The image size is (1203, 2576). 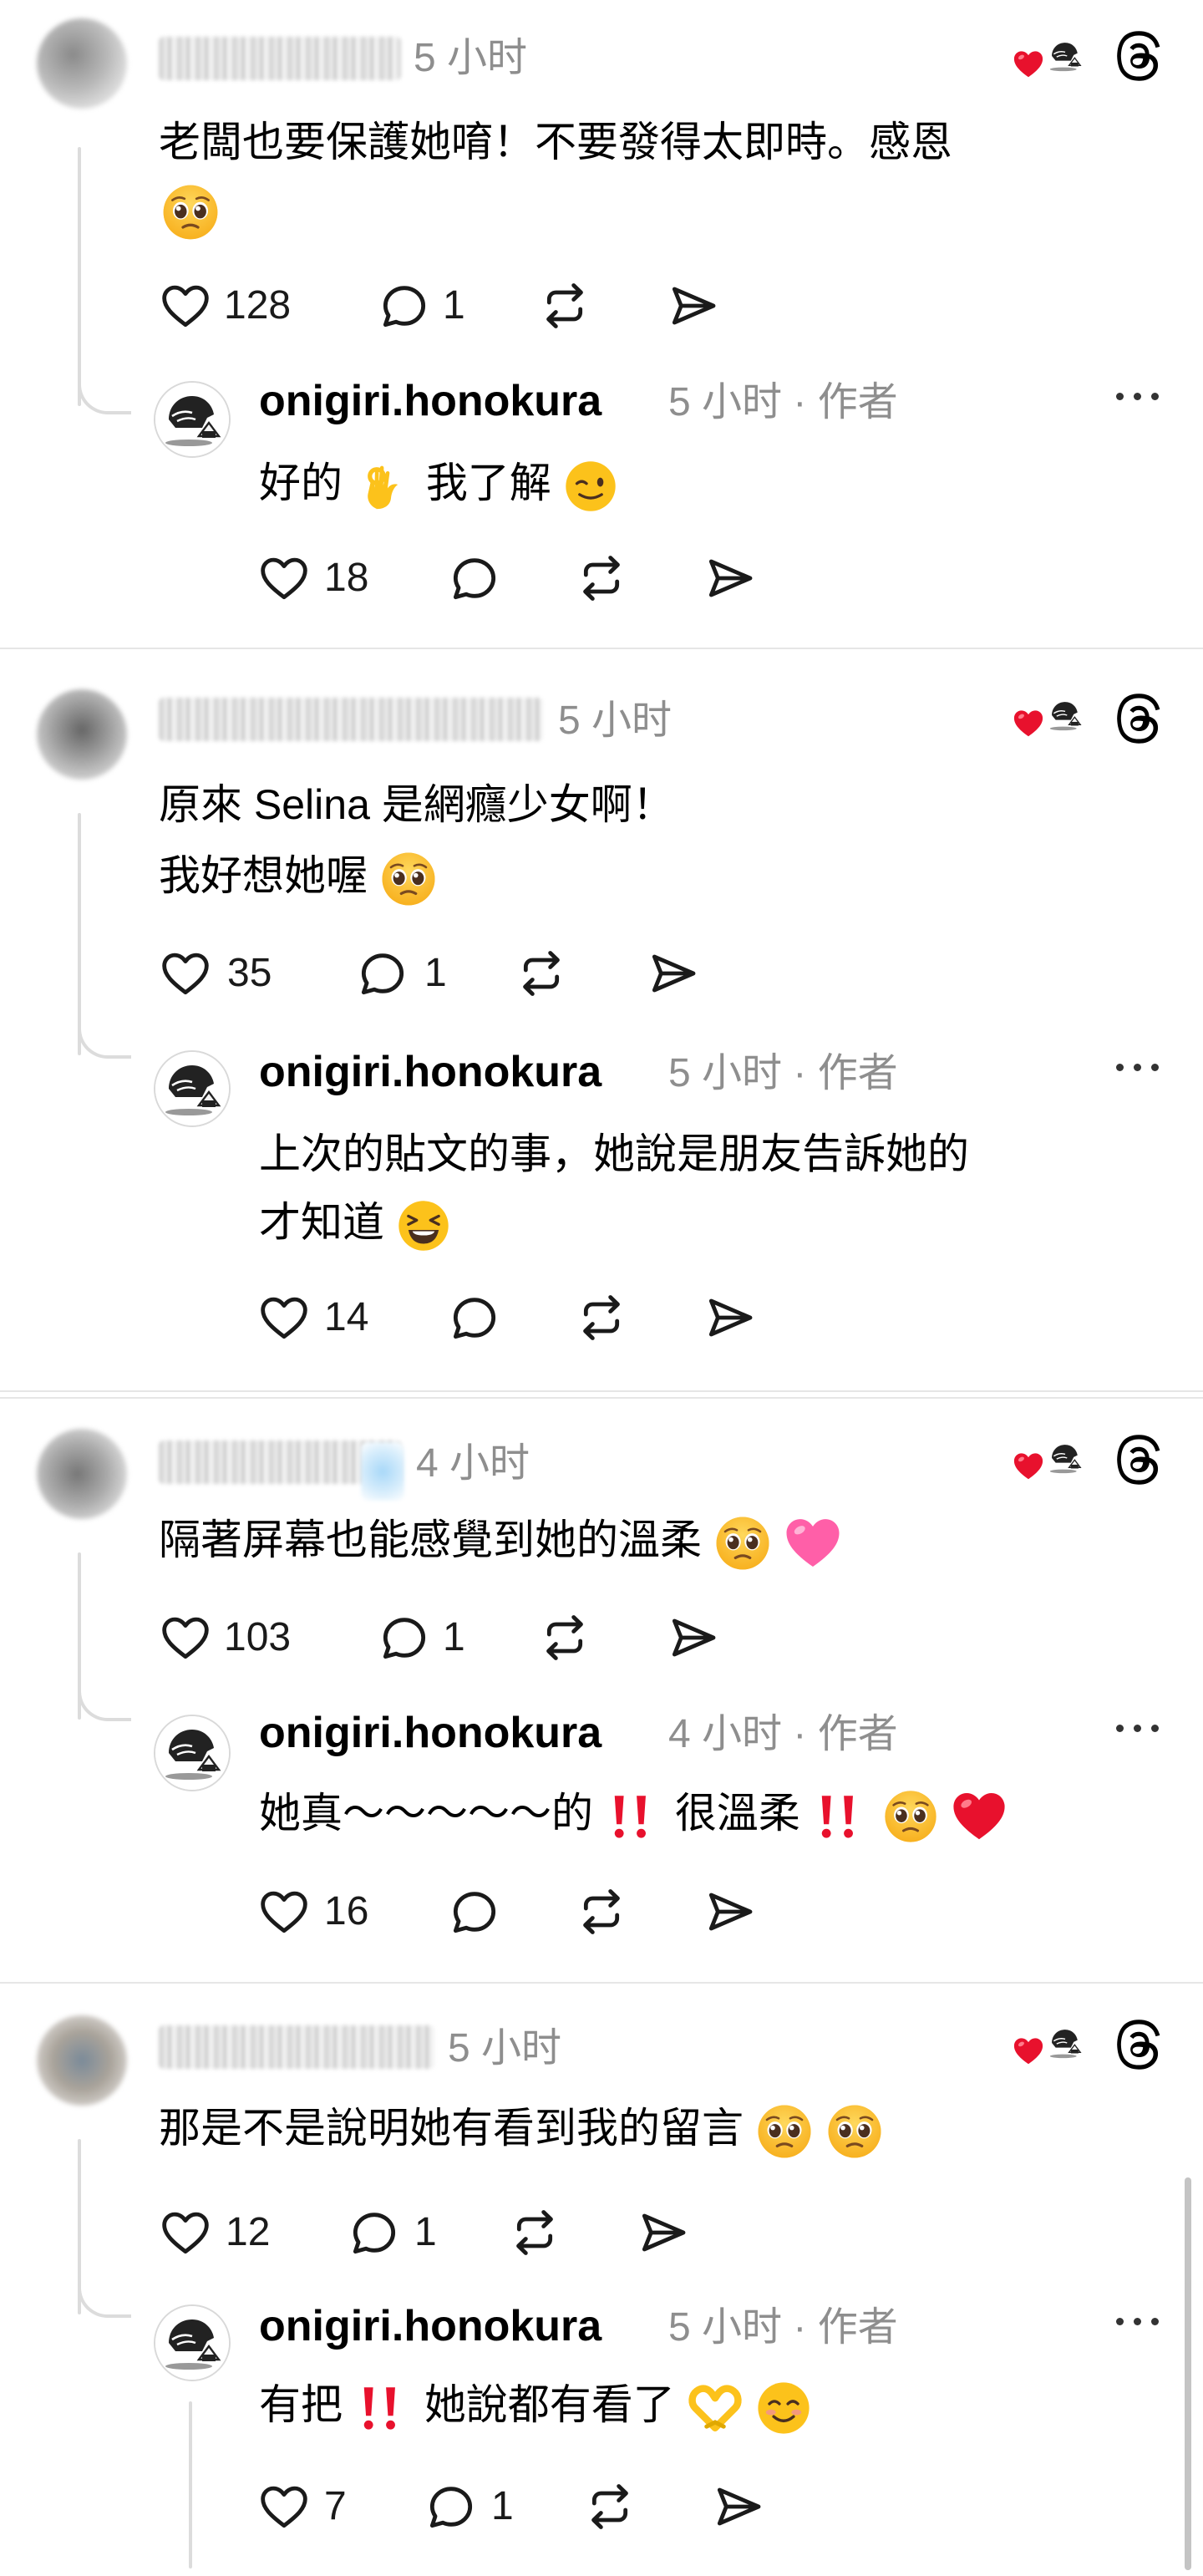 I want to click on like-count: 103, so click(x=258, y=1637).